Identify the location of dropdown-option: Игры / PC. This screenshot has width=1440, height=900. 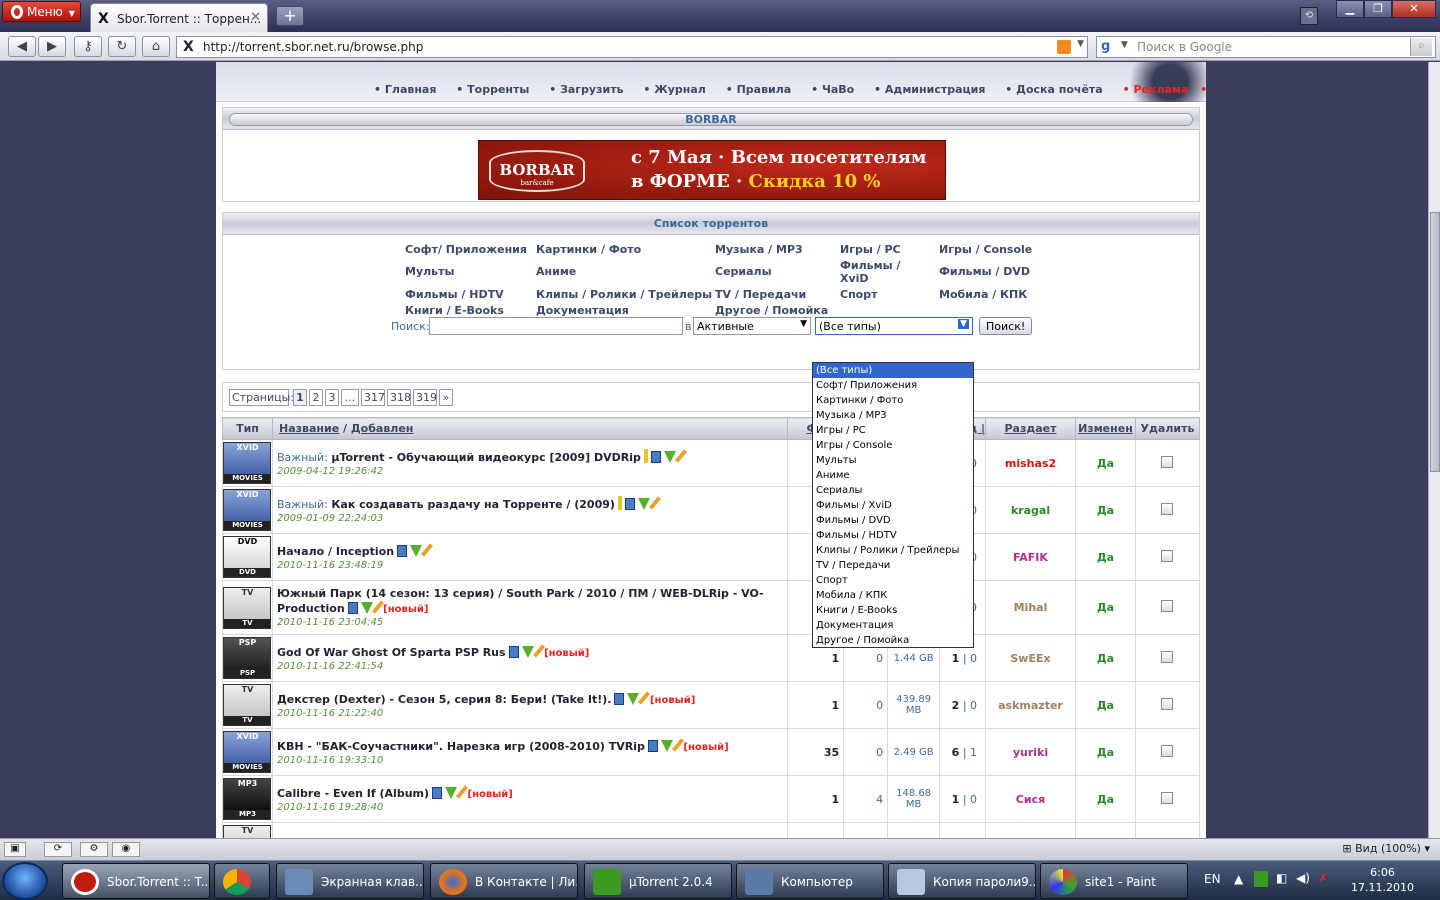
(893, 430).